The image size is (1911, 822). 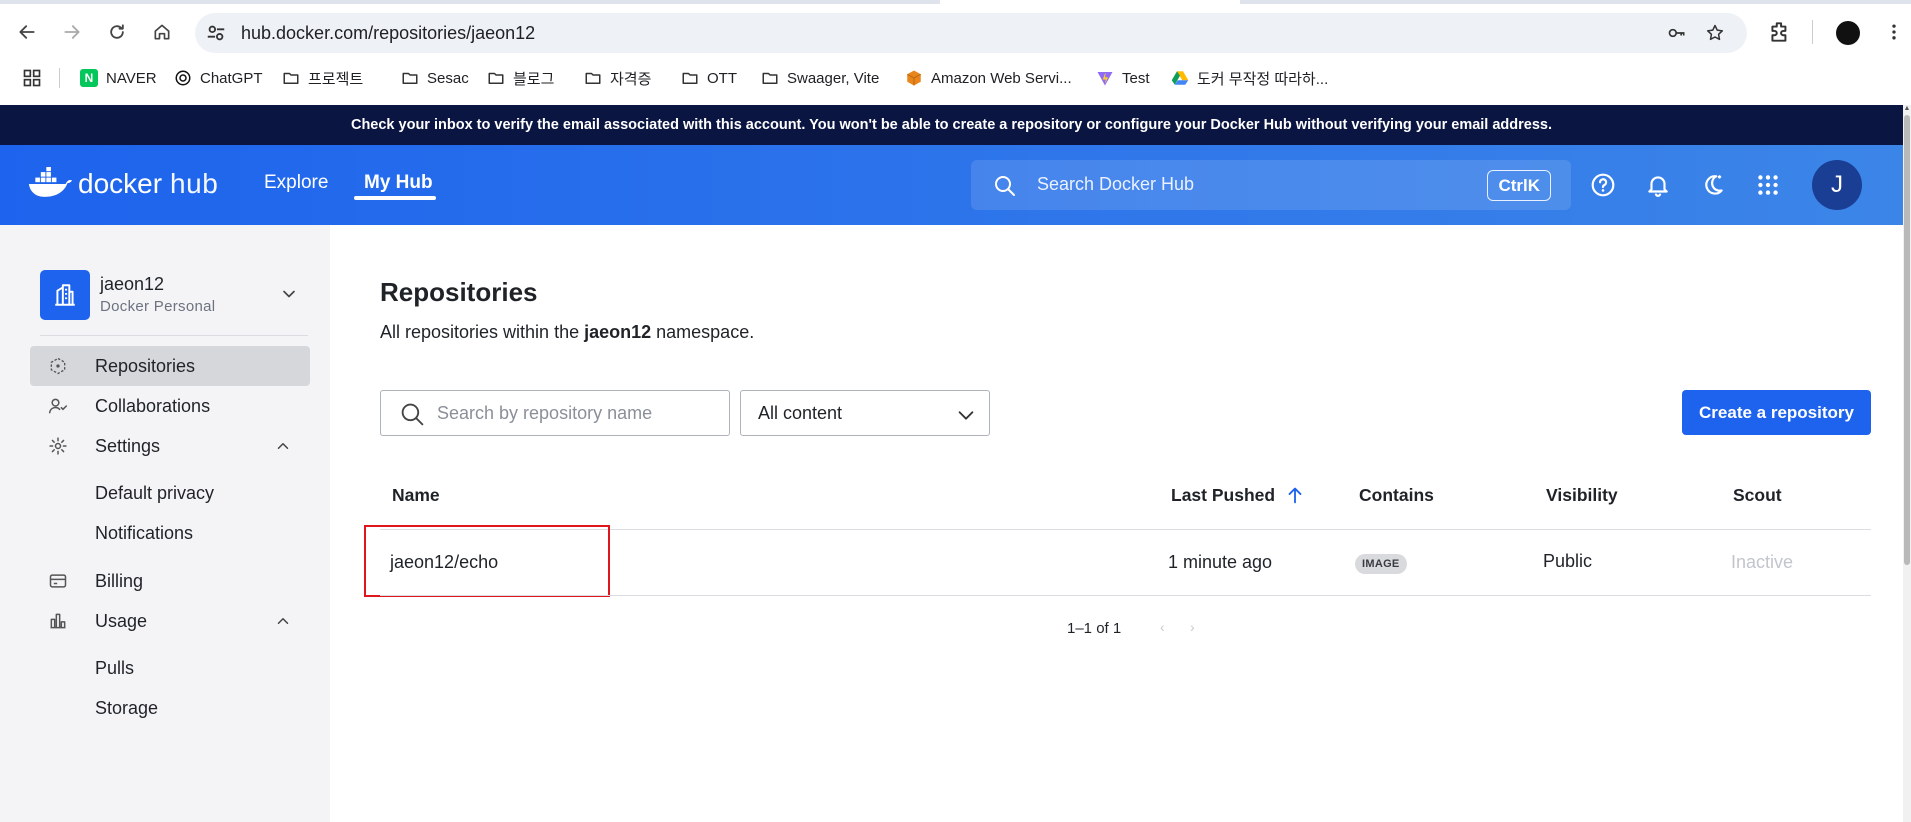 I want to click on bookmark-divider, so click(x=59, y=78).